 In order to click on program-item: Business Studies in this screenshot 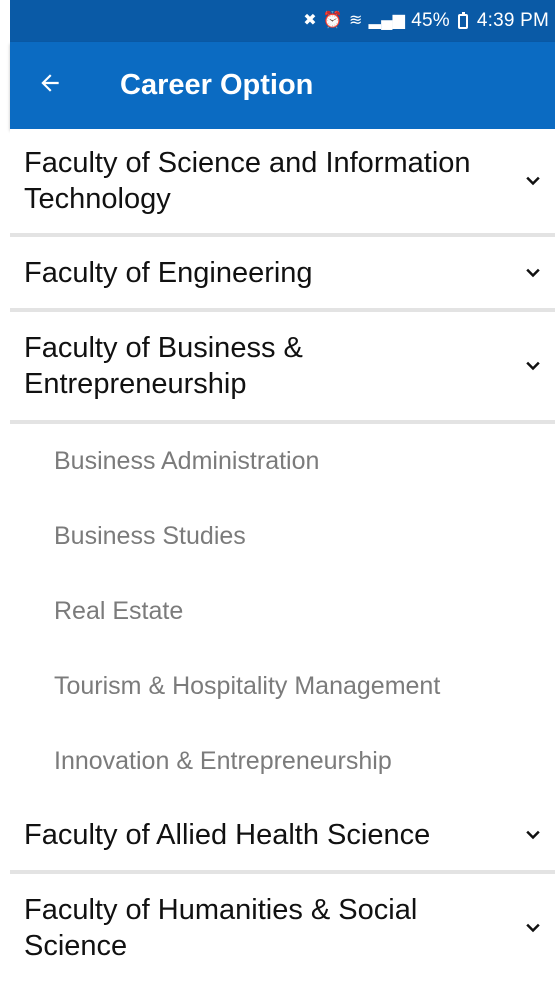, I will do `click(282, 536)`.